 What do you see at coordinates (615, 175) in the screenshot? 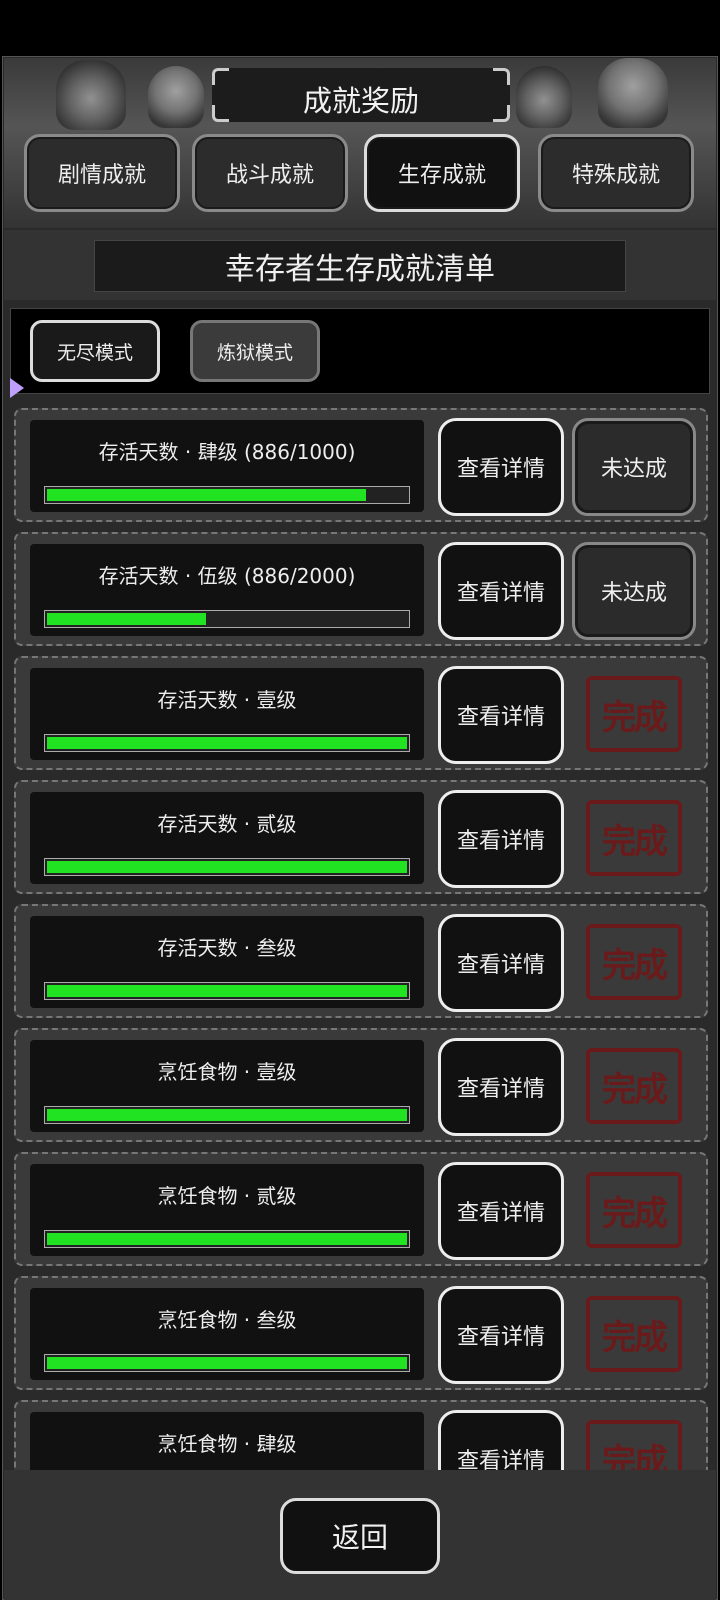
I see `tab-label: 特殊成就` at bounding box center [615, 175].